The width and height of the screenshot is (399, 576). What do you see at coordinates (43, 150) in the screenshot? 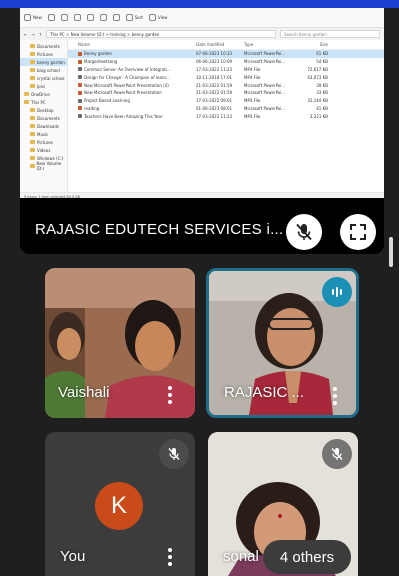
I see `explorer-nav-item: Videos` at bounding box center [43, 150].